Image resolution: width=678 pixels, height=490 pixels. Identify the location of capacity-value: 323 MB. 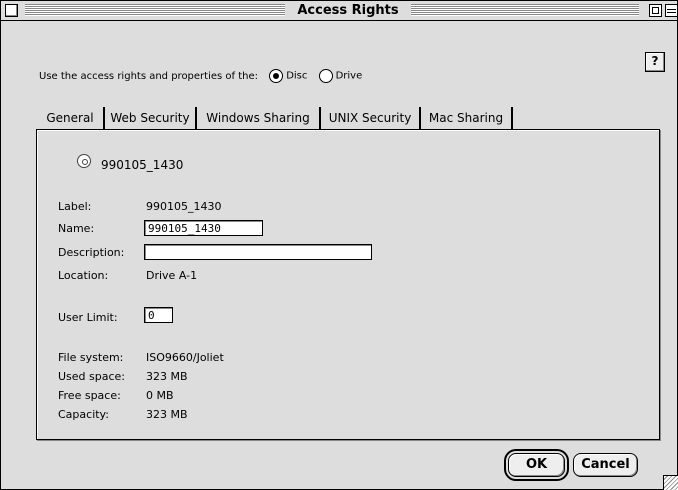
(167, 414).